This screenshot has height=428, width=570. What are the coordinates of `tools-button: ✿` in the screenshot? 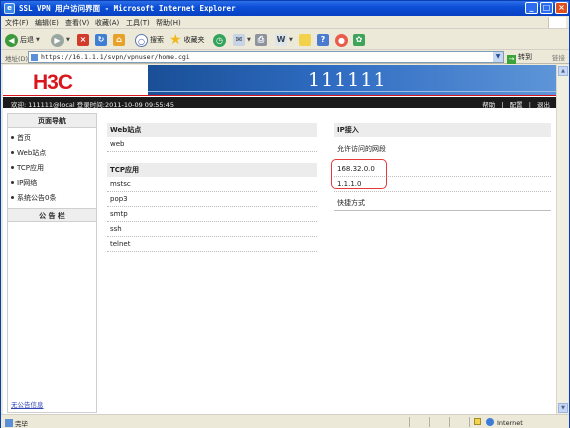 It's located at (359, 40).